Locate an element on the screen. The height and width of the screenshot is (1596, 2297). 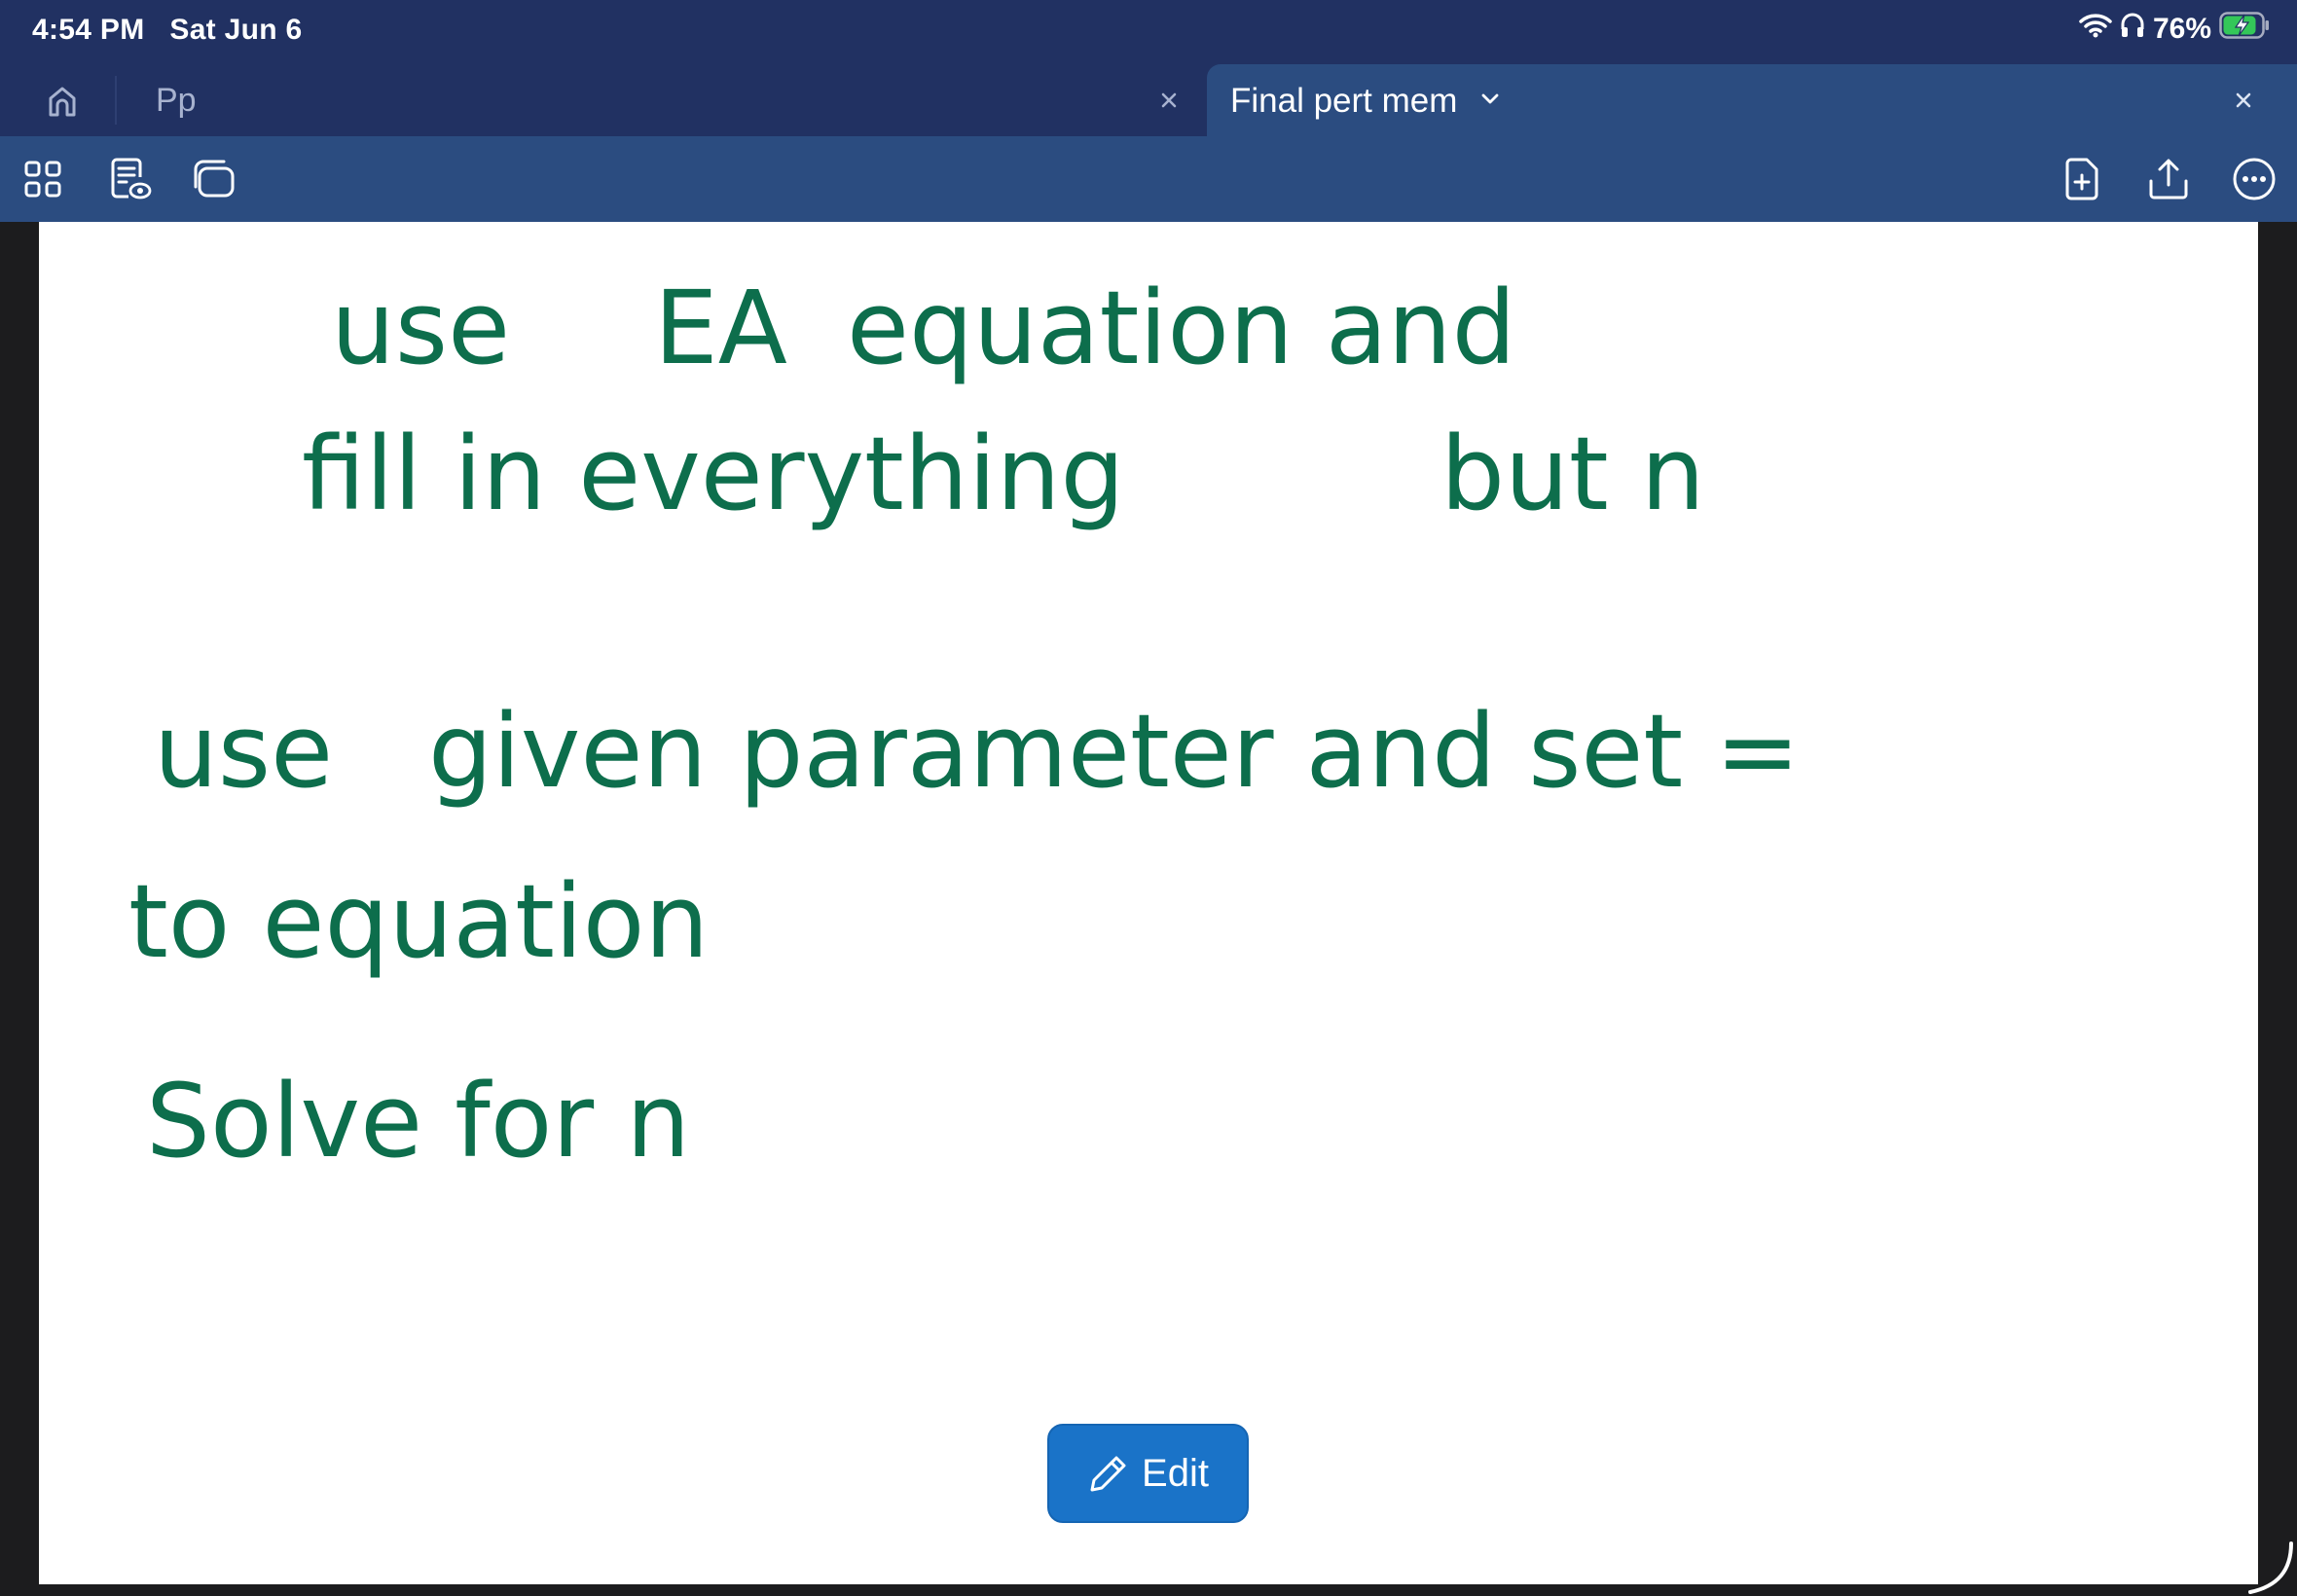
new-page-button is located at coordinates (2083, 179).